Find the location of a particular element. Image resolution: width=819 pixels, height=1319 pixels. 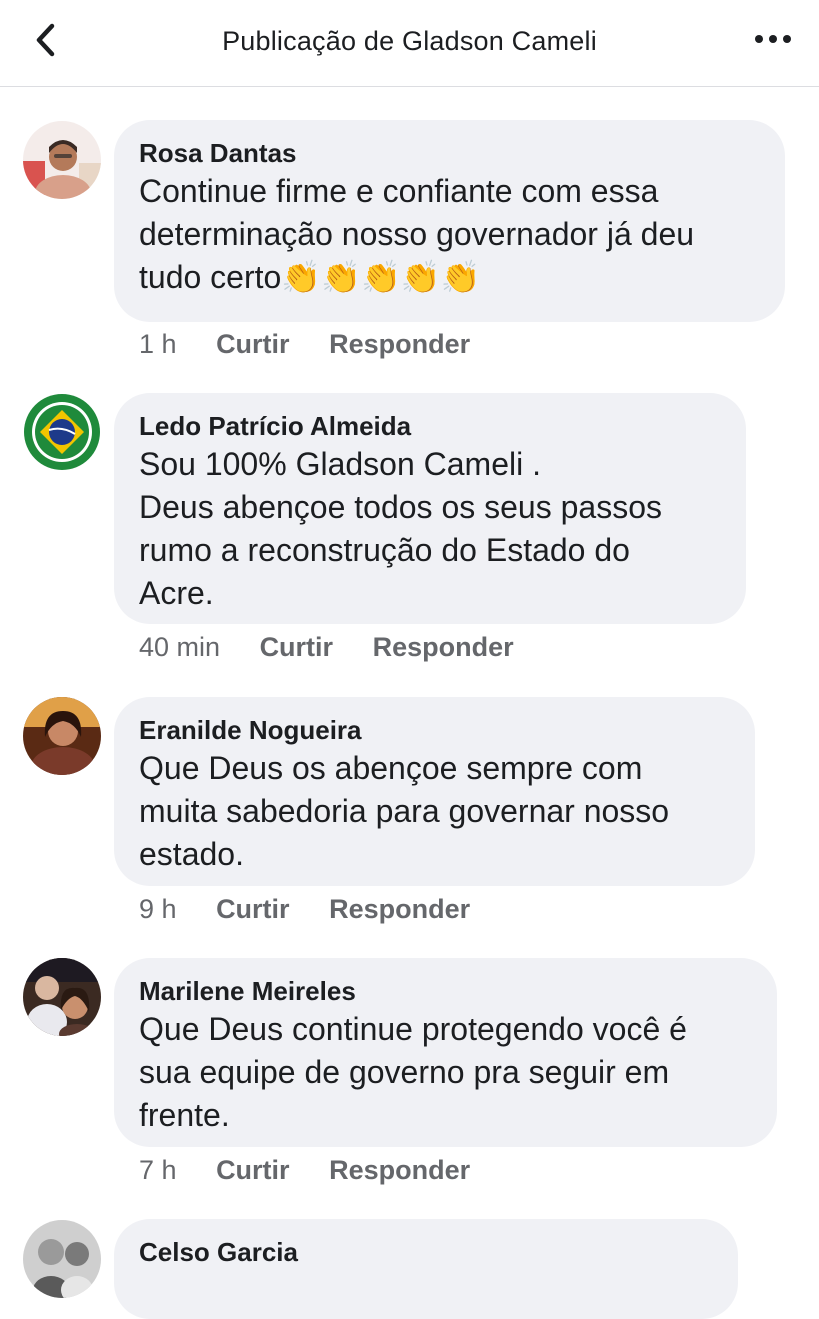

comment-meta: 40 min Curtir Responder is located at coordinates (342, 647).